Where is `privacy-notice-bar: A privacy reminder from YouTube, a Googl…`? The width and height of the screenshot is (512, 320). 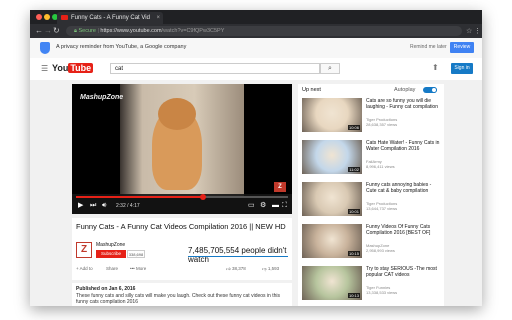 privacy-notice-bar: A privacy reminder from YouTube, a Googl… is located at coordinates (256, 48).